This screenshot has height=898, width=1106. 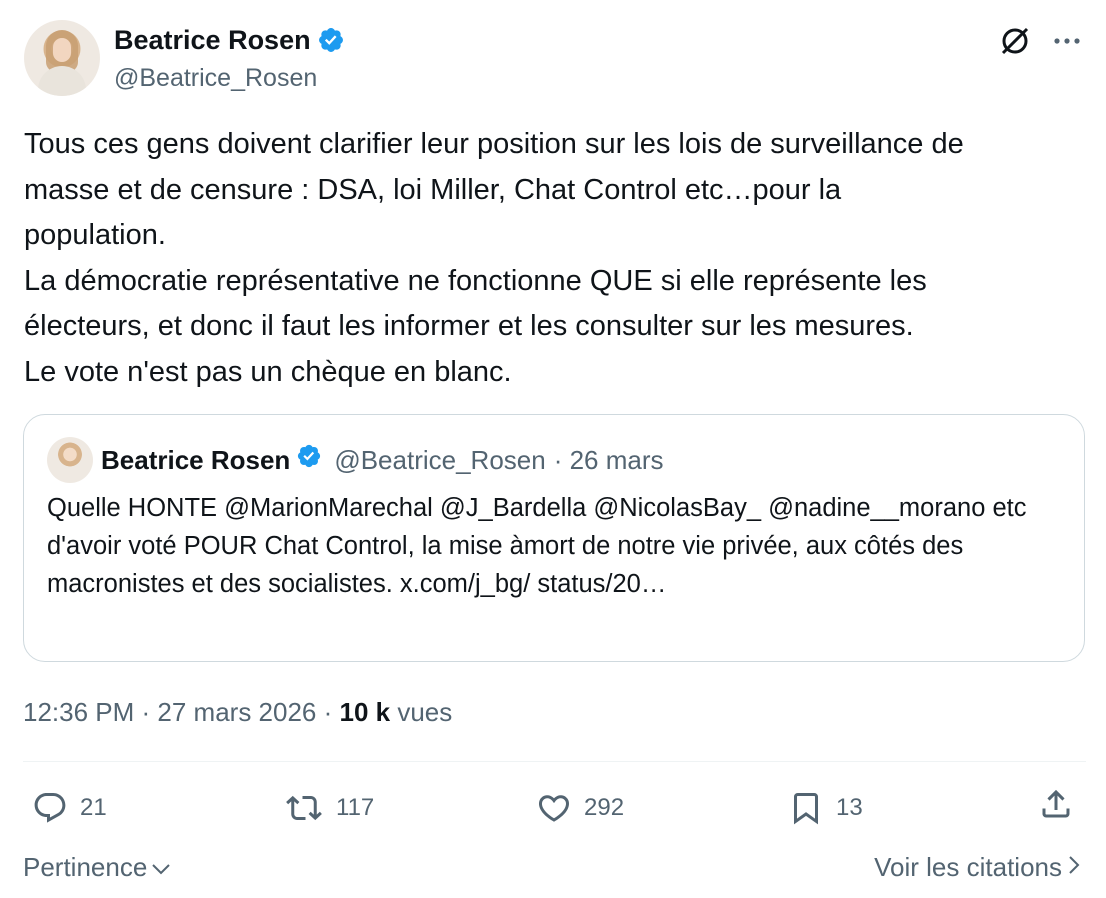 What do you see at coordinates (1015, 41) in the screenshot?
I see `grok-icon` at bounding box center [1015, 41].